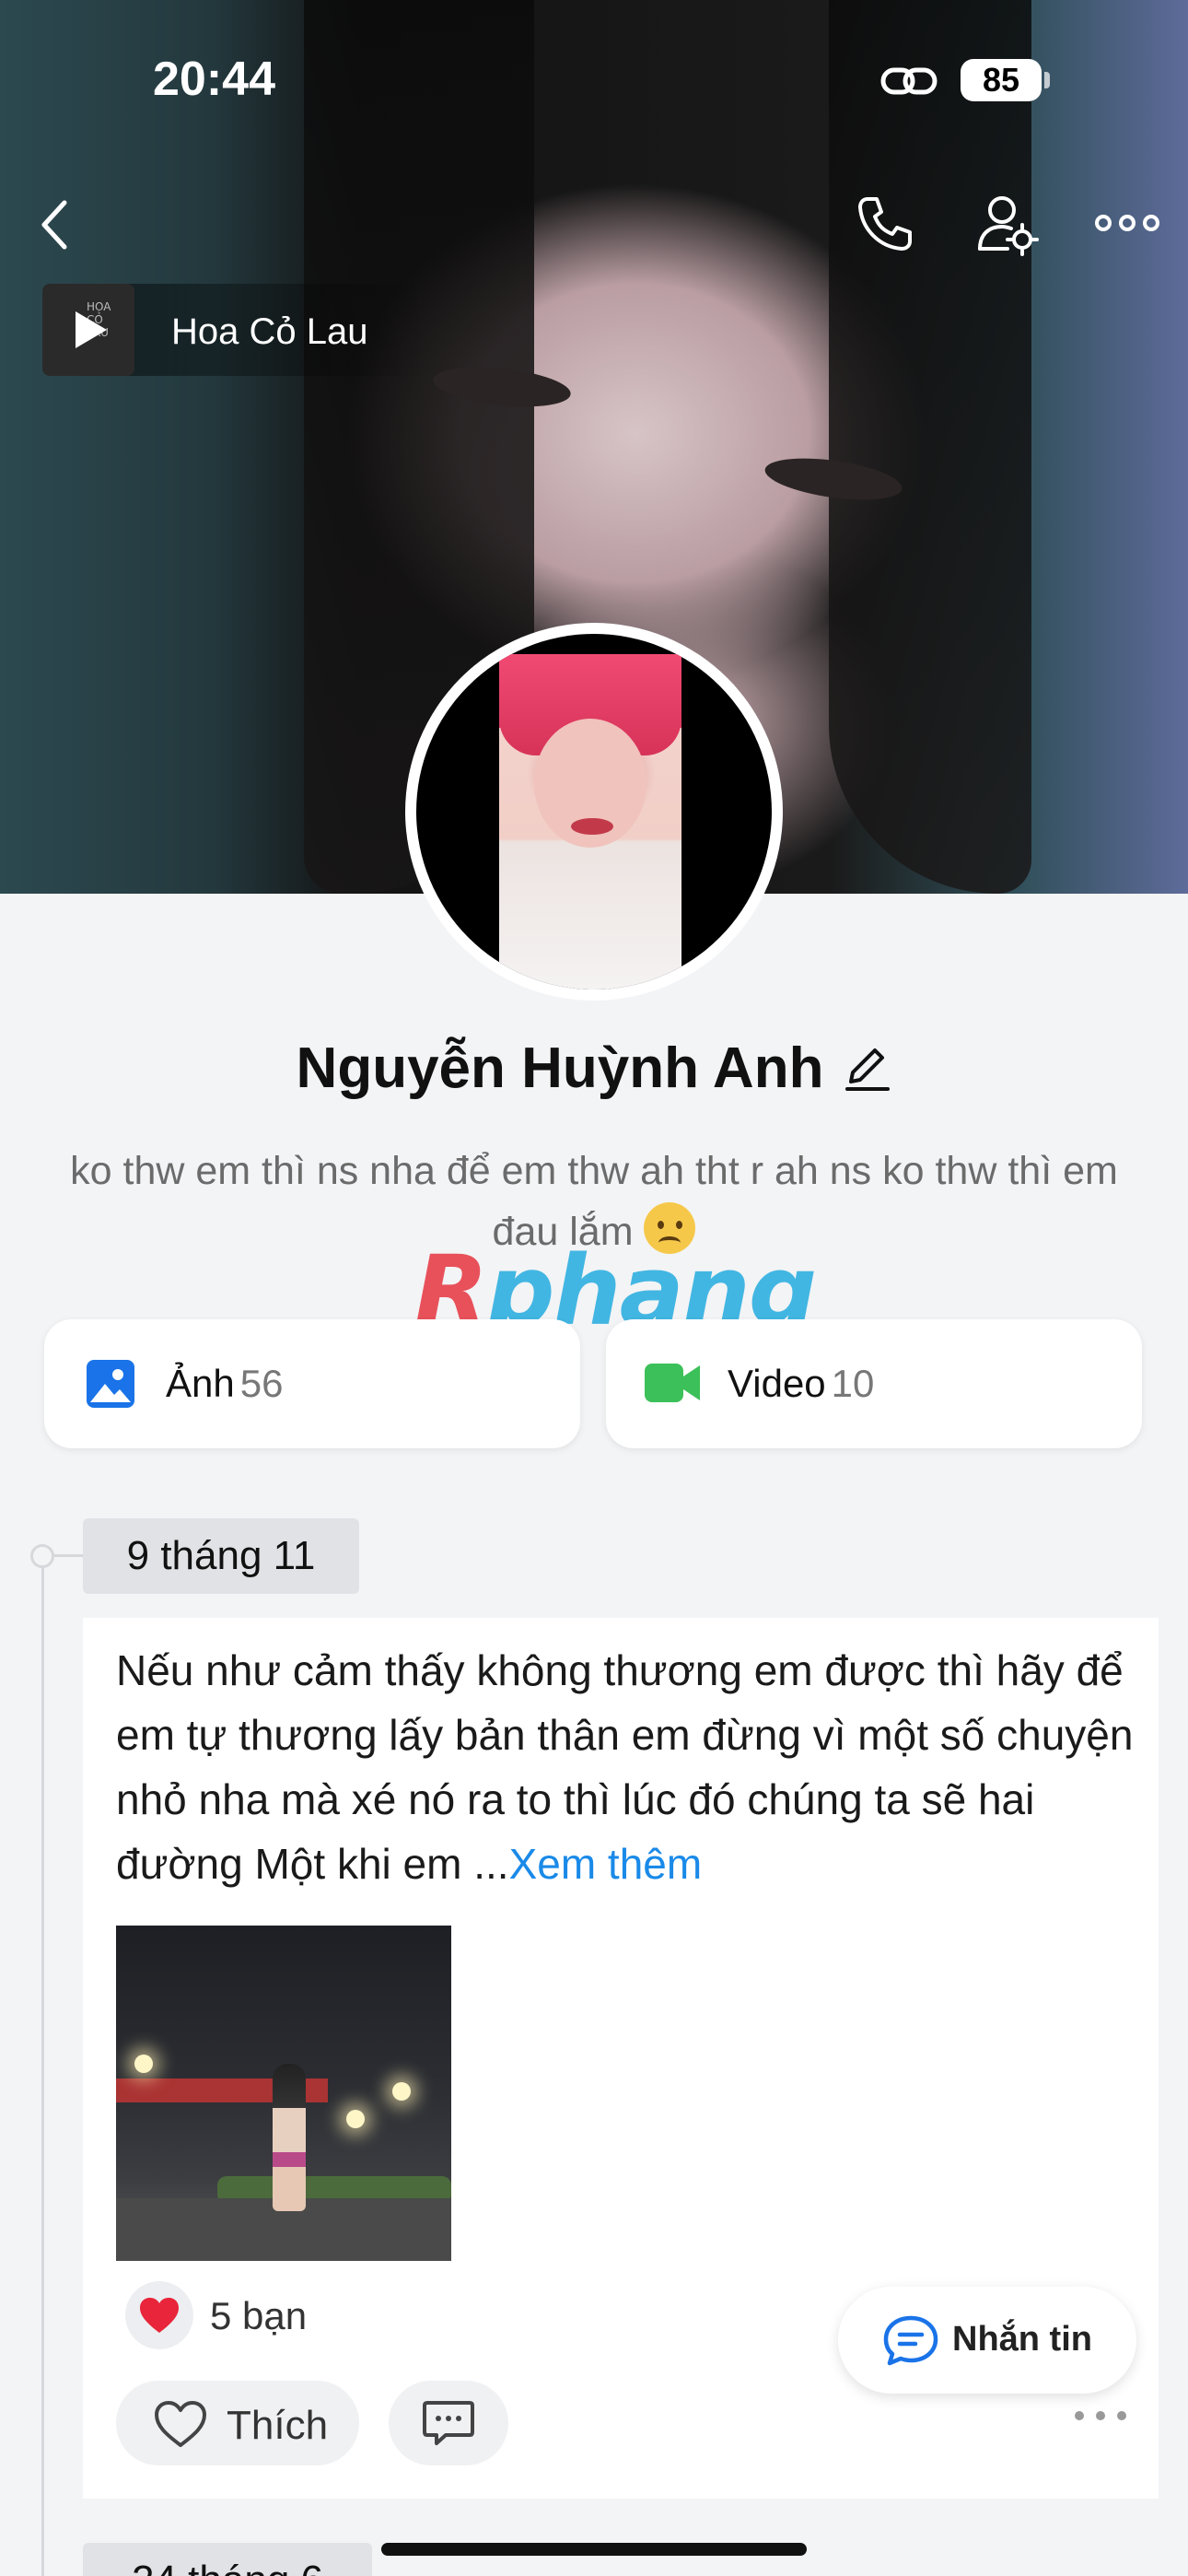 This screenshot has height=2576, width=1188. Describe the element at coordinates (312, 1383) in the screenshot. I see `photos-card: Ảnh 56` at that location.